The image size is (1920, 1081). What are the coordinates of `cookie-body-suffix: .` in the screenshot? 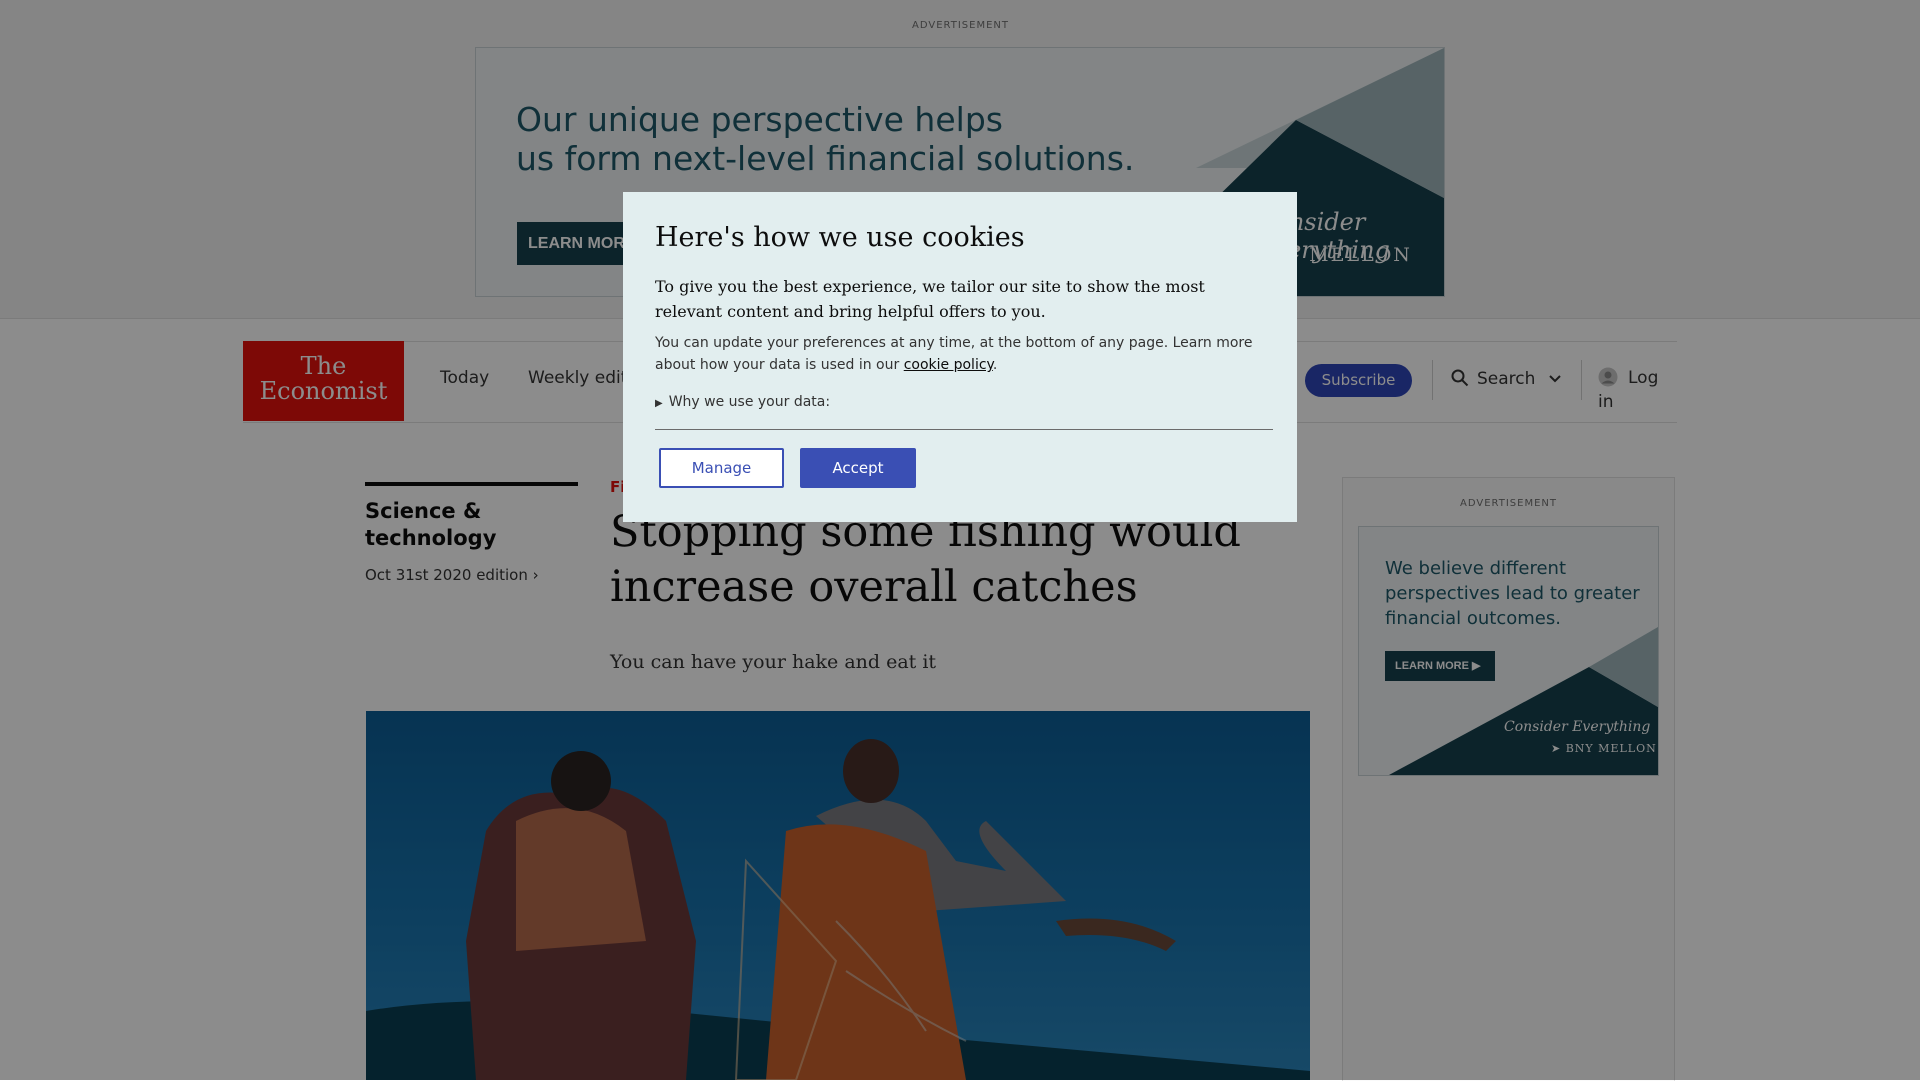 It's located at (995, 365).